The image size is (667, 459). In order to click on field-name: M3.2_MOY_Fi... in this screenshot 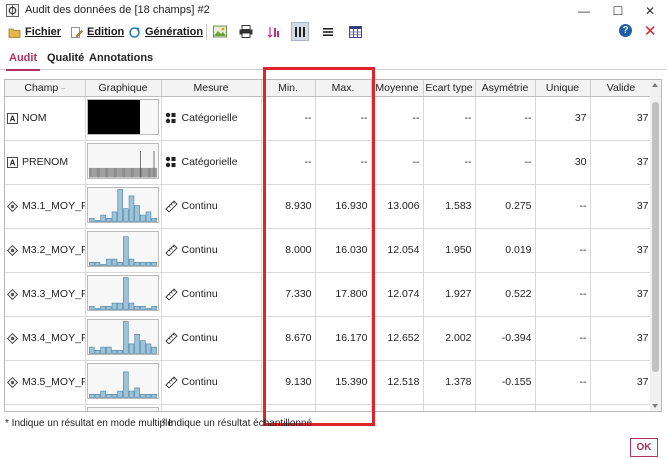, I will do `click(53, 250)`.